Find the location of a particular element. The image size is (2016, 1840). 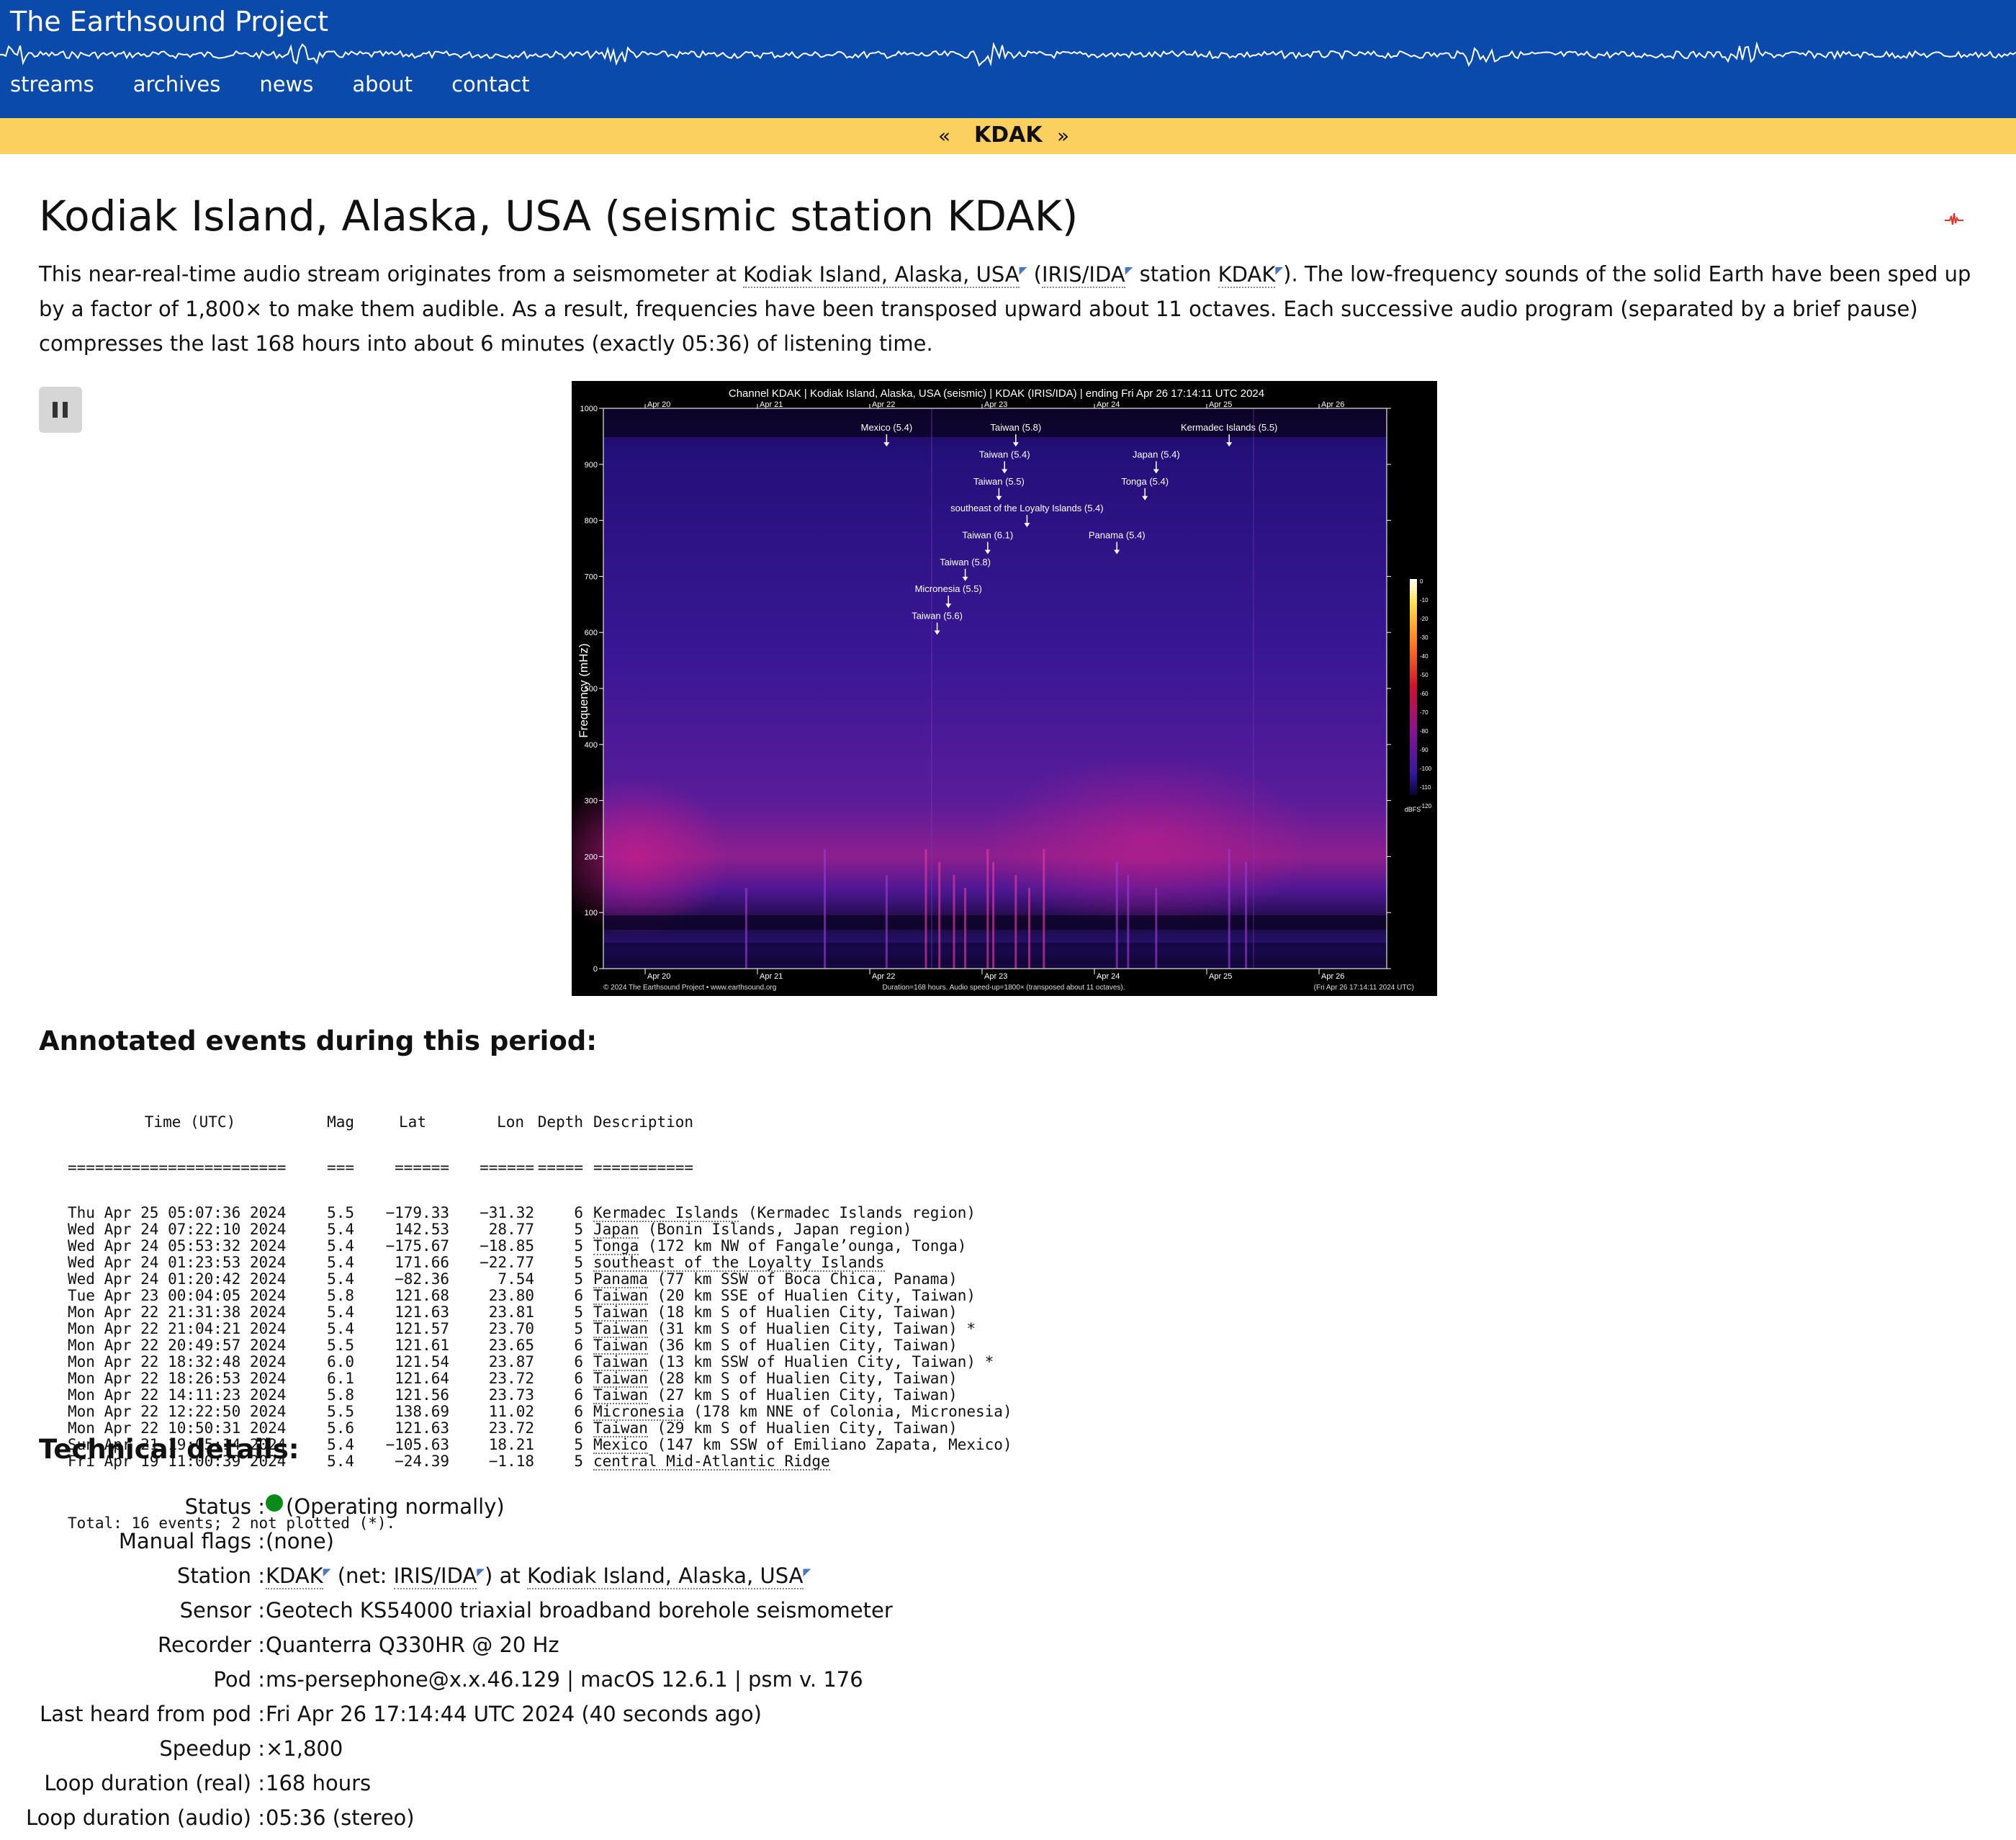

y-tick-label: 100 is located at coordinates (591, 913).